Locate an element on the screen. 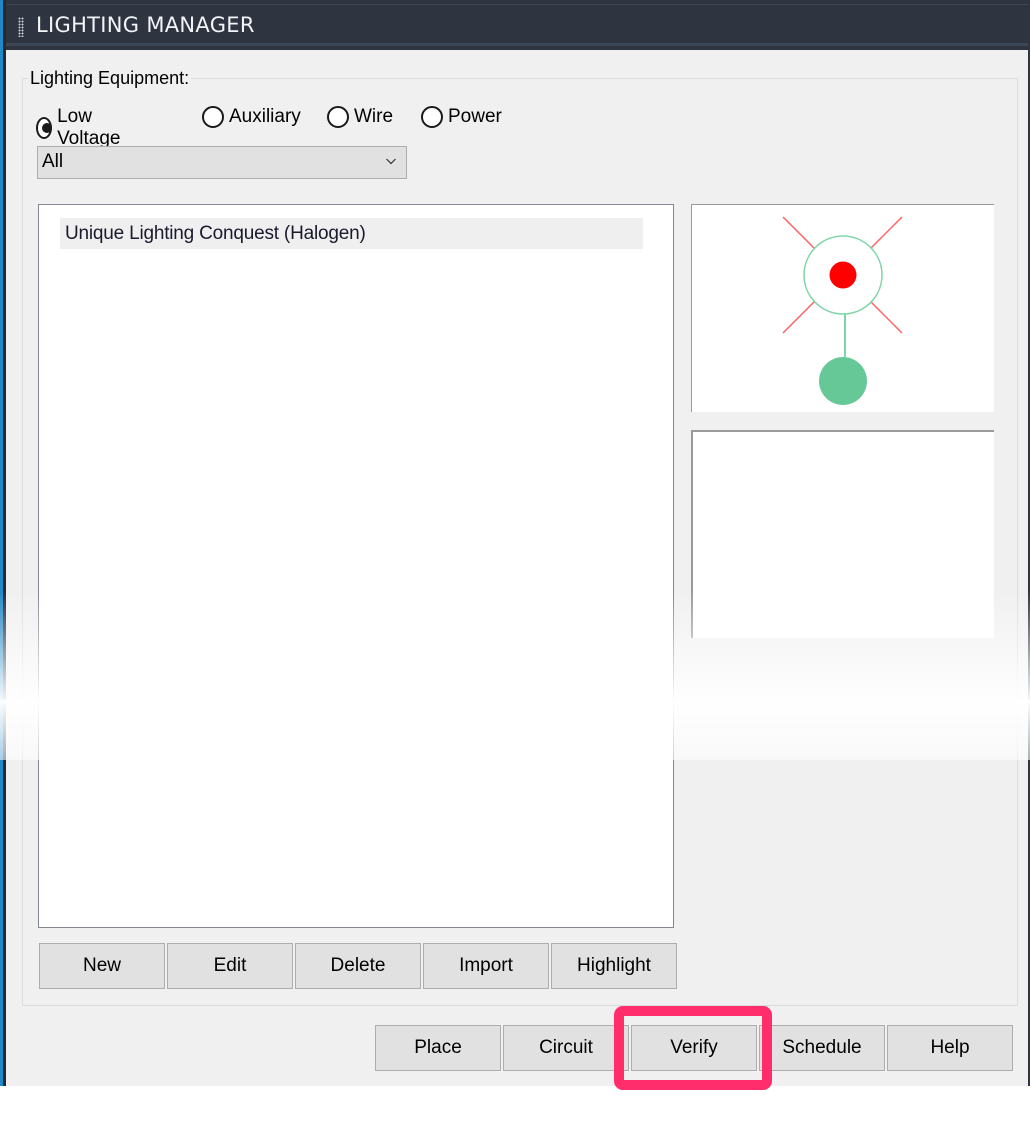  radio-low-voltage: Low Voltage is located at coordinates (81, 128).